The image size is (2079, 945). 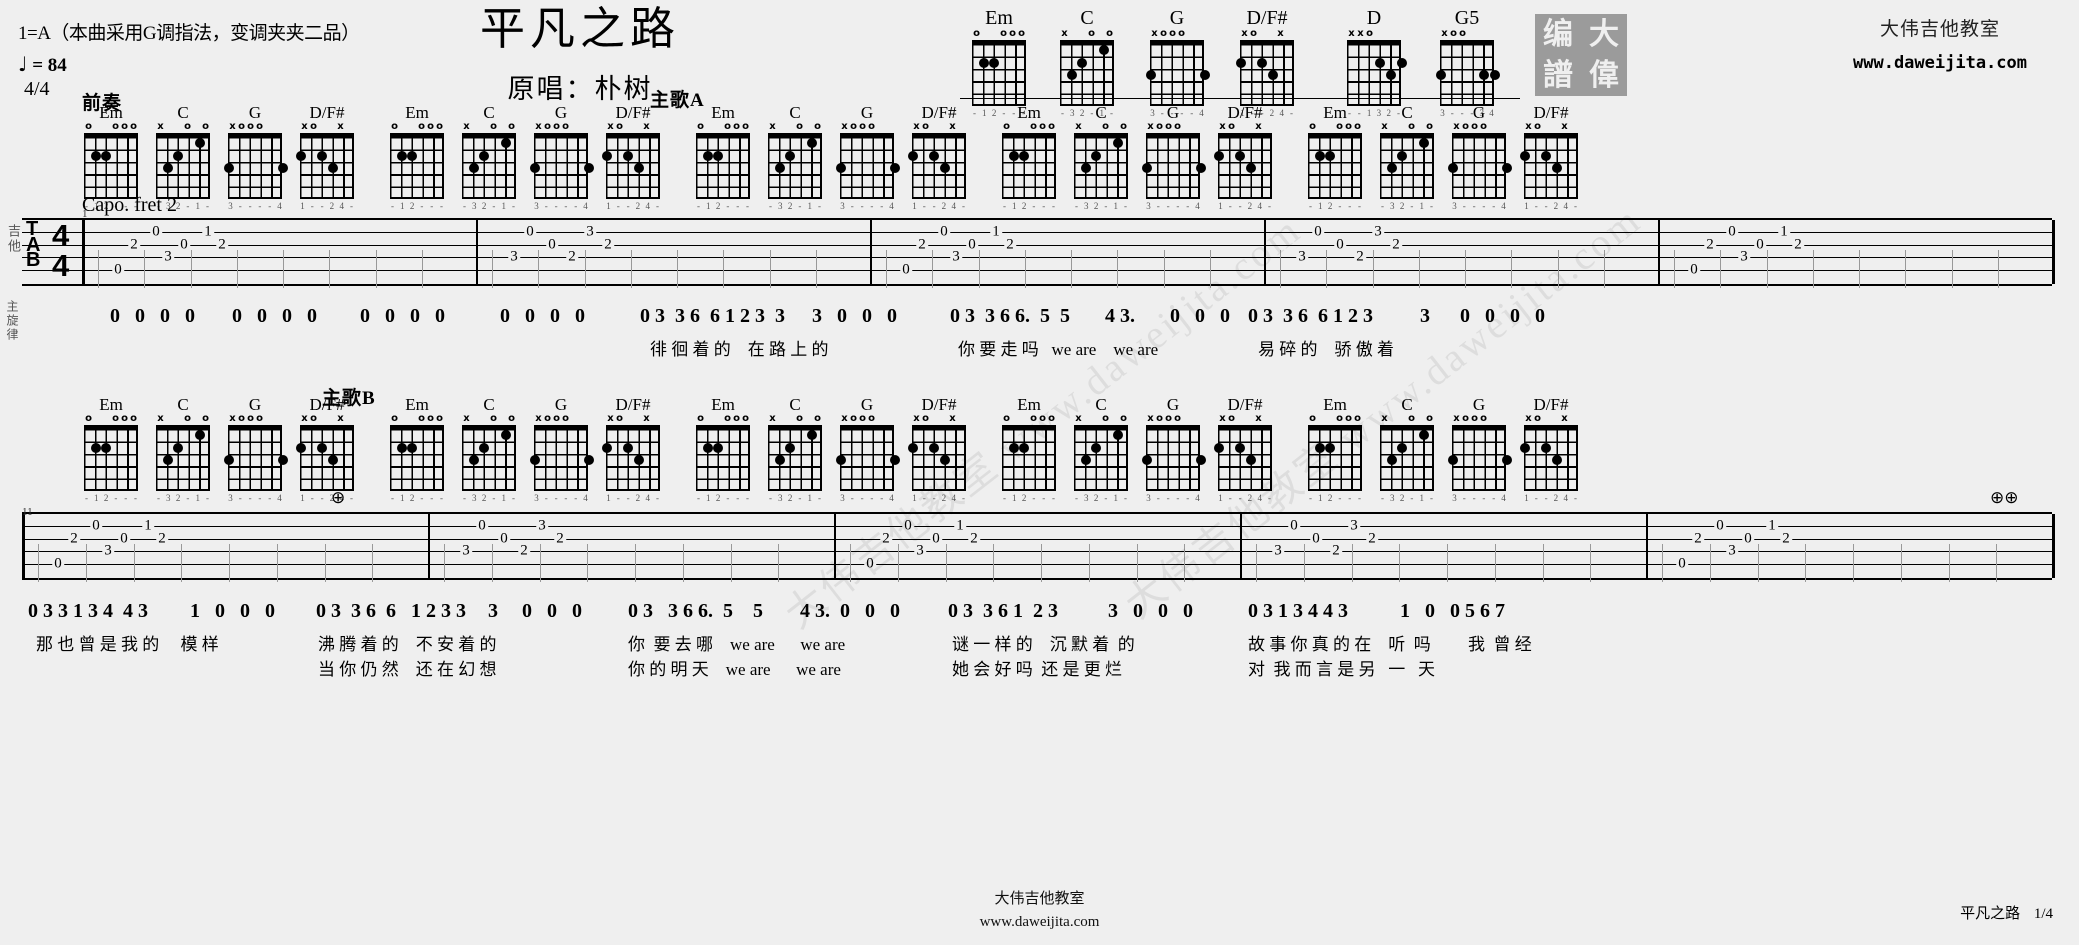 What do you see at coordinates (338, 498) in the screenshot?
I see `coda-icon-1: ⊕` at bounding box center [338, 498].